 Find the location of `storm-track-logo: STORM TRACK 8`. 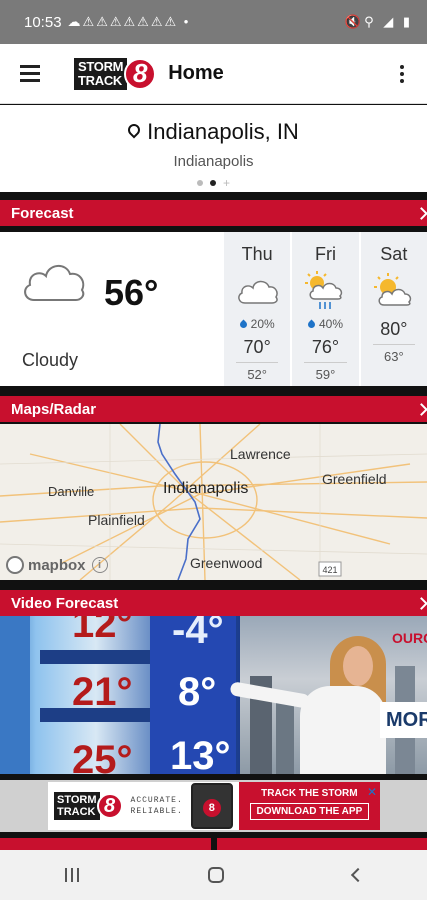

storm-track-logo: STORM TRACK 8 is located at coordinates (115, 73).